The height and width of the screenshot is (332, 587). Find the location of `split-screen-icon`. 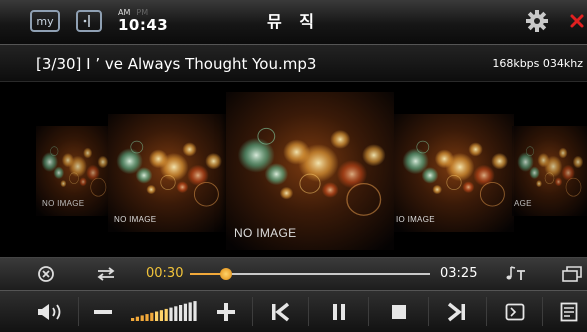

split-screen-icon is located at coordinates (89, 21).